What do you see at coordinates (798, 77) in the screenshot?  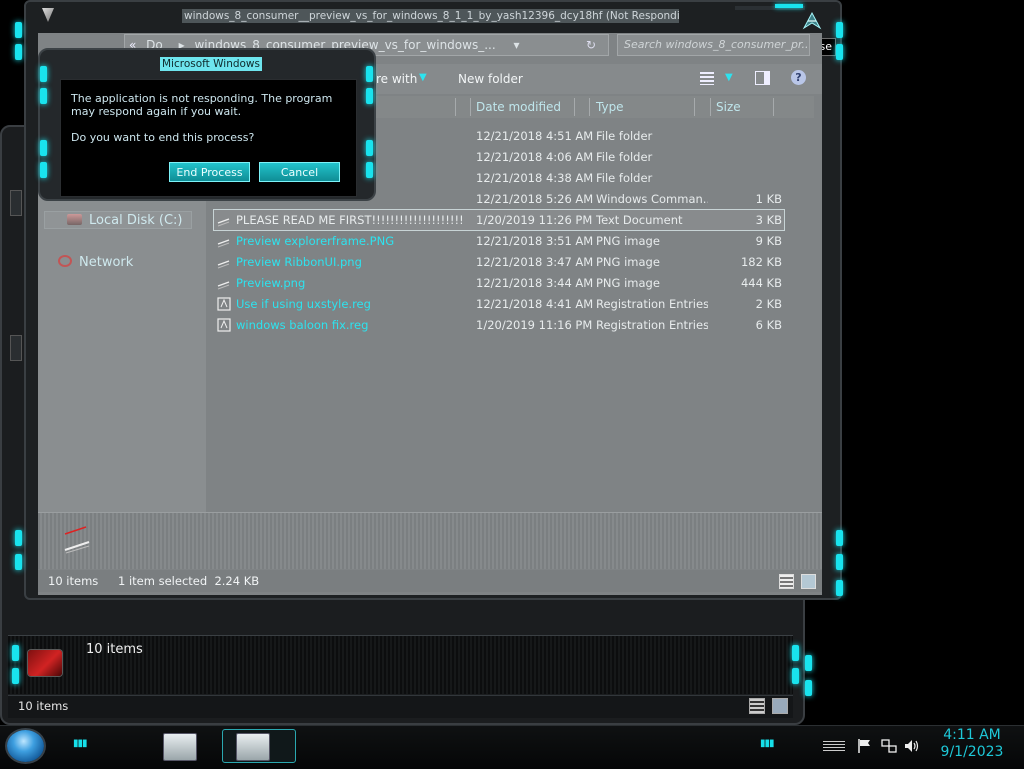 I see `help-icon: ?` at bounding box center [798, 77].